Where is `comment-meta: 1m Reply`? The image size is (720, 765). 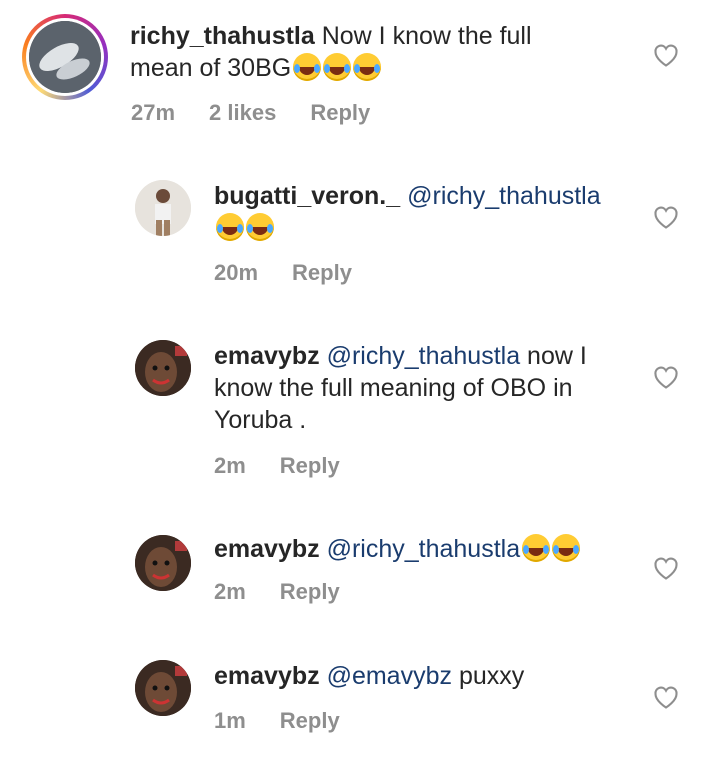
comment-meta: 1m Reply is located at coordinates (294, 721).